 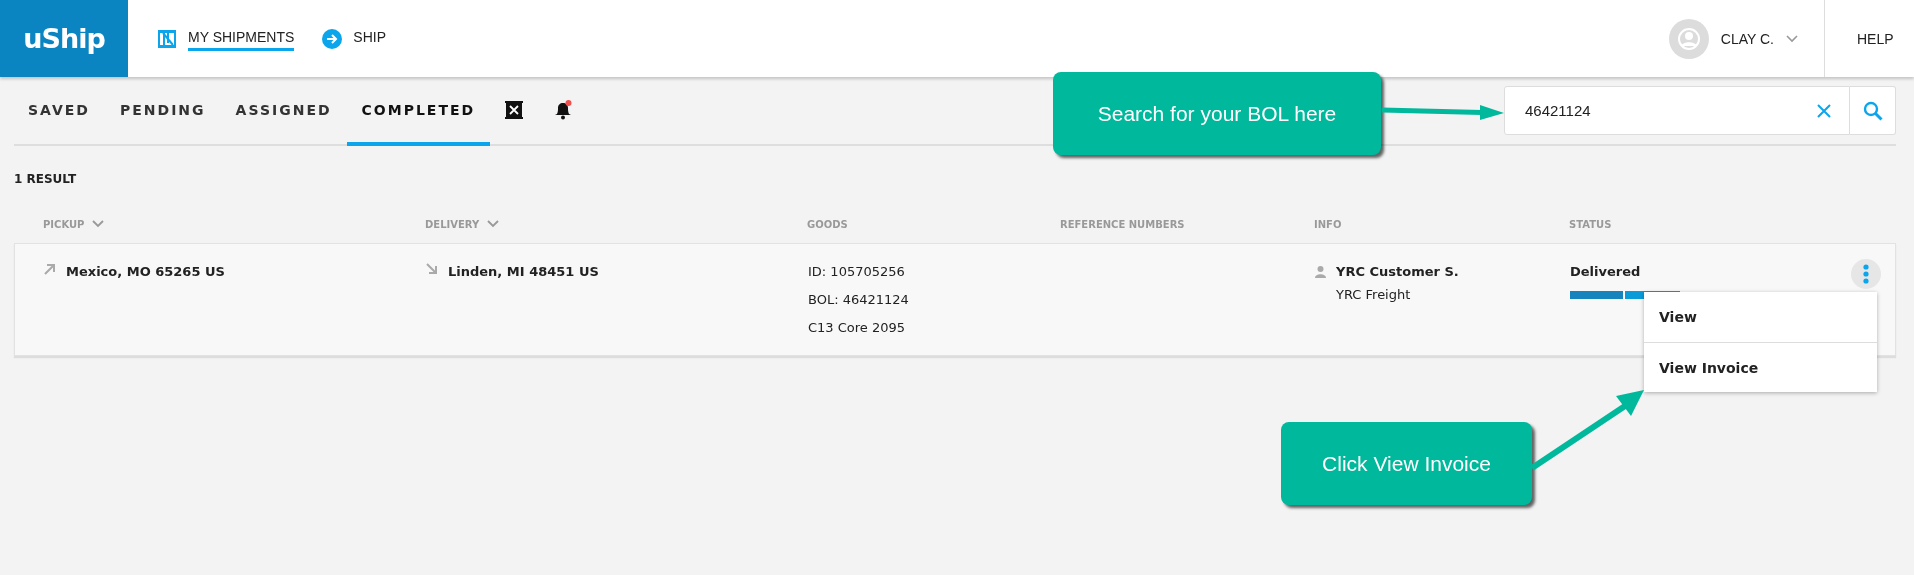 I want to click on person-icon, so click(x=1320, y=272).